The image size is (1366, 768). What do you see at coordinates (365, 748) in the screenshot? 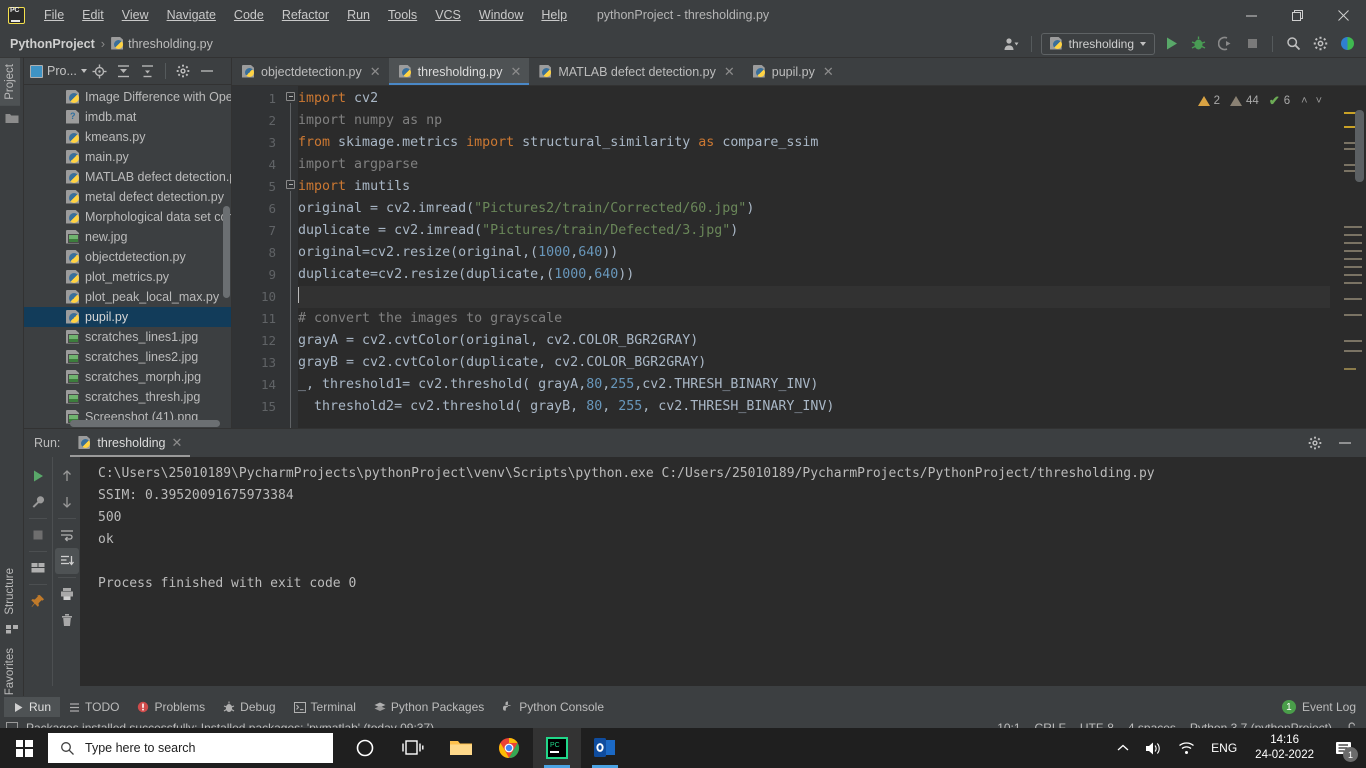
I see `cortana-icon` at bounding box center [365, 748].